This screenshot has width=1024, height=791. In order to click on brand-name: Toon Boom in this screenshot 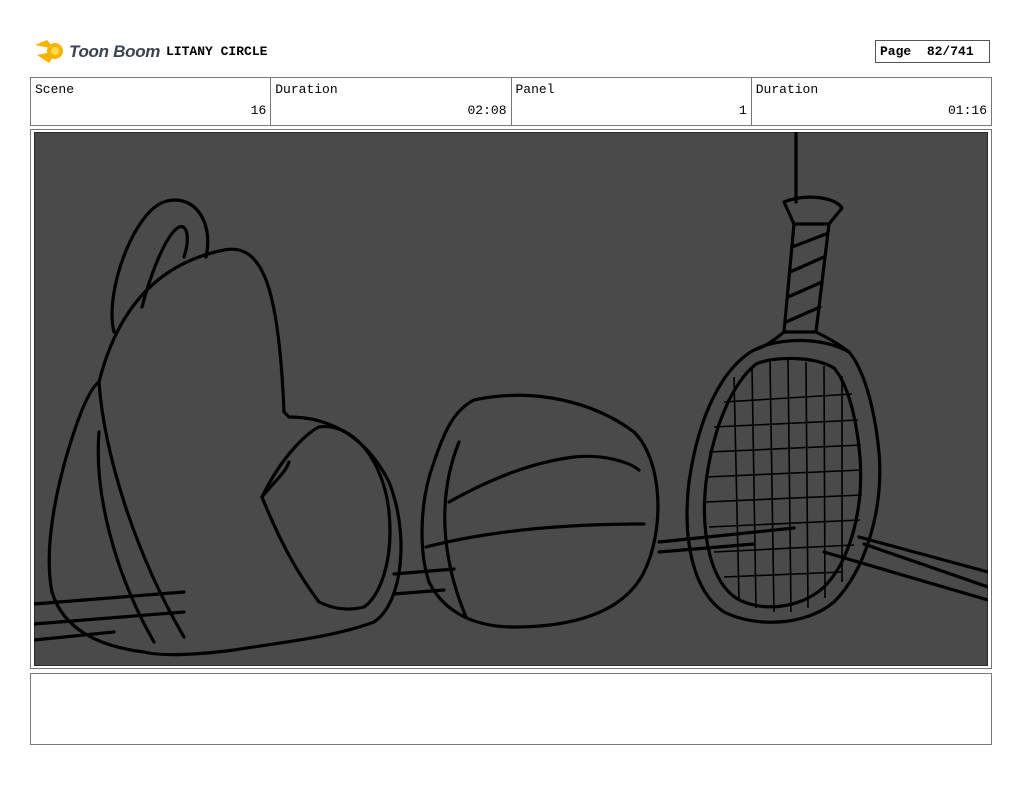, I will do `click(115, 51)`.